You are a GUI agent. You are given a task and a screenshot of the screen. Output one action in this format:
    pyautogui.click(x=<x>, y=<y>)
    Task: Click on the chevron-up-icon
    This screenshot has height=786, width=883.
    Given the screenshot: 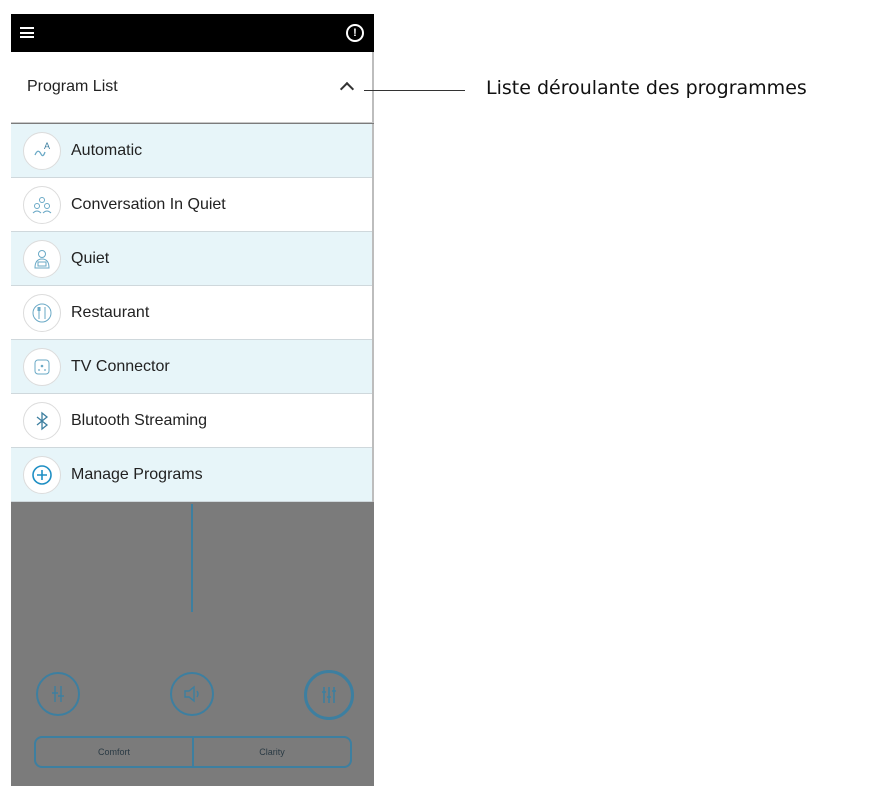 What is the action you would take?
    pyautogui.click(x=347, y=89)
    